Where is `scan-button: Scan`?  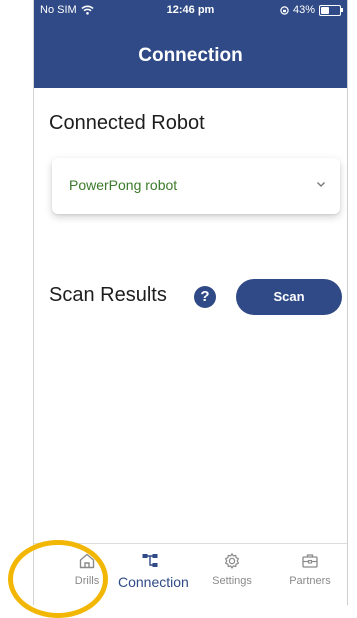
scan-button: Scan is located at coordinates (289, 297).